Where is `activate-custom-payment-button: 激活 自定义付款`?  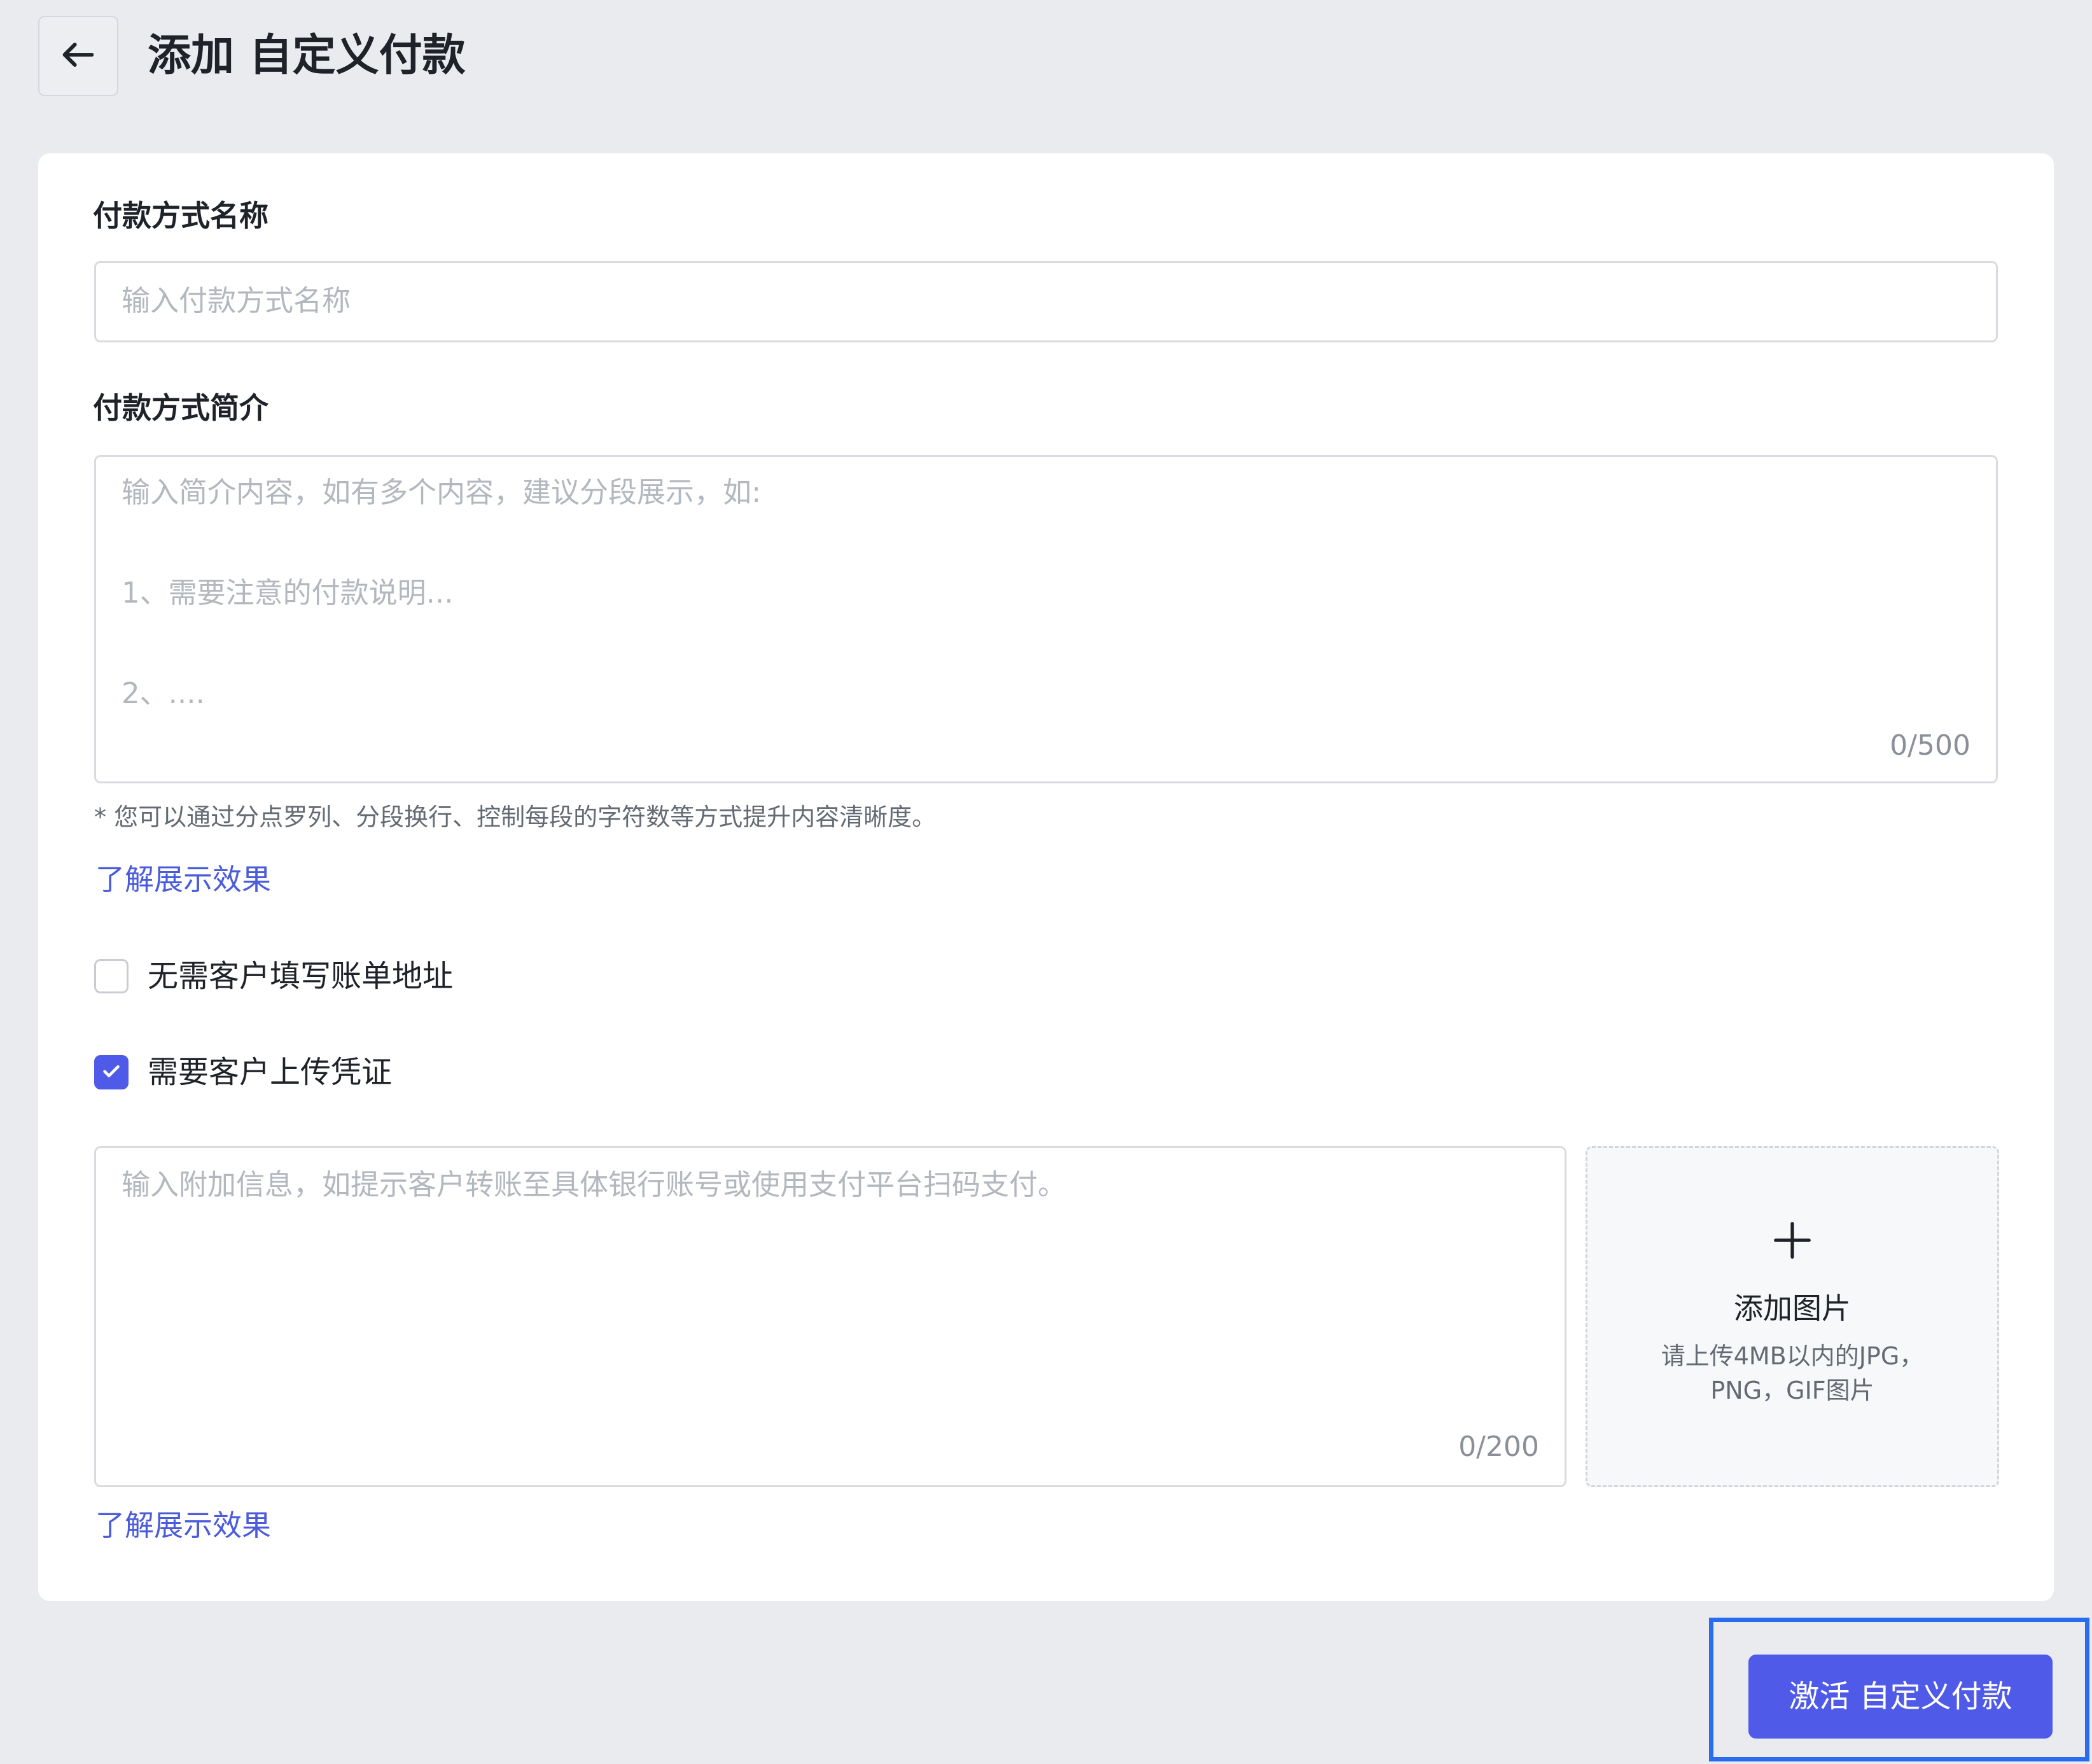 activate-custom-payment-button: 激活 自定义付款 is located at coordinates (1900, 1697).